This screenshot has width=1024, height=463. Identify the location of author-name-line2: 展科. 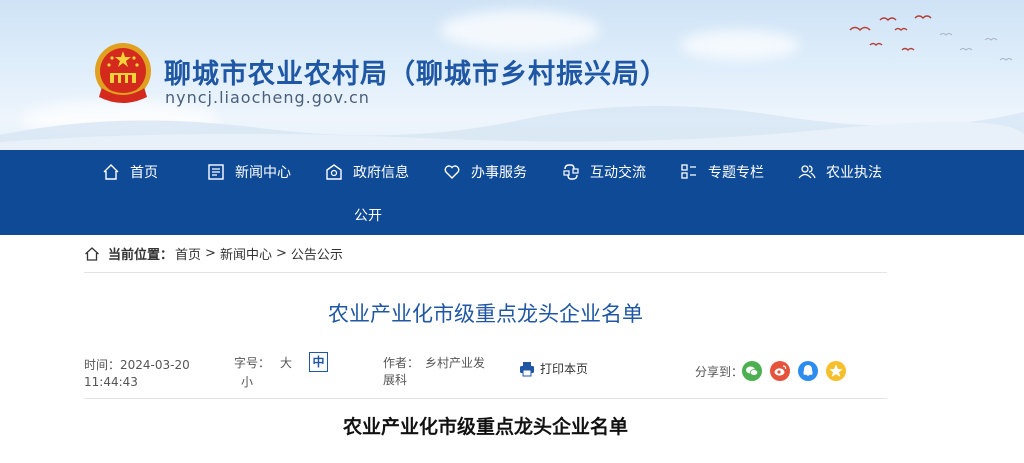
(395, 380).